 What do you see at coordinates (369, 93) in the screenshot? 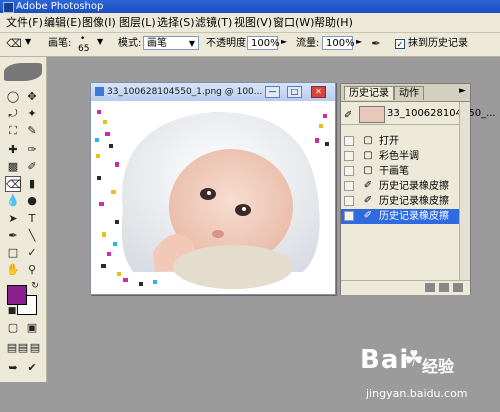
I see `tab-history: 历史记录` at bounding box center [369, 93].